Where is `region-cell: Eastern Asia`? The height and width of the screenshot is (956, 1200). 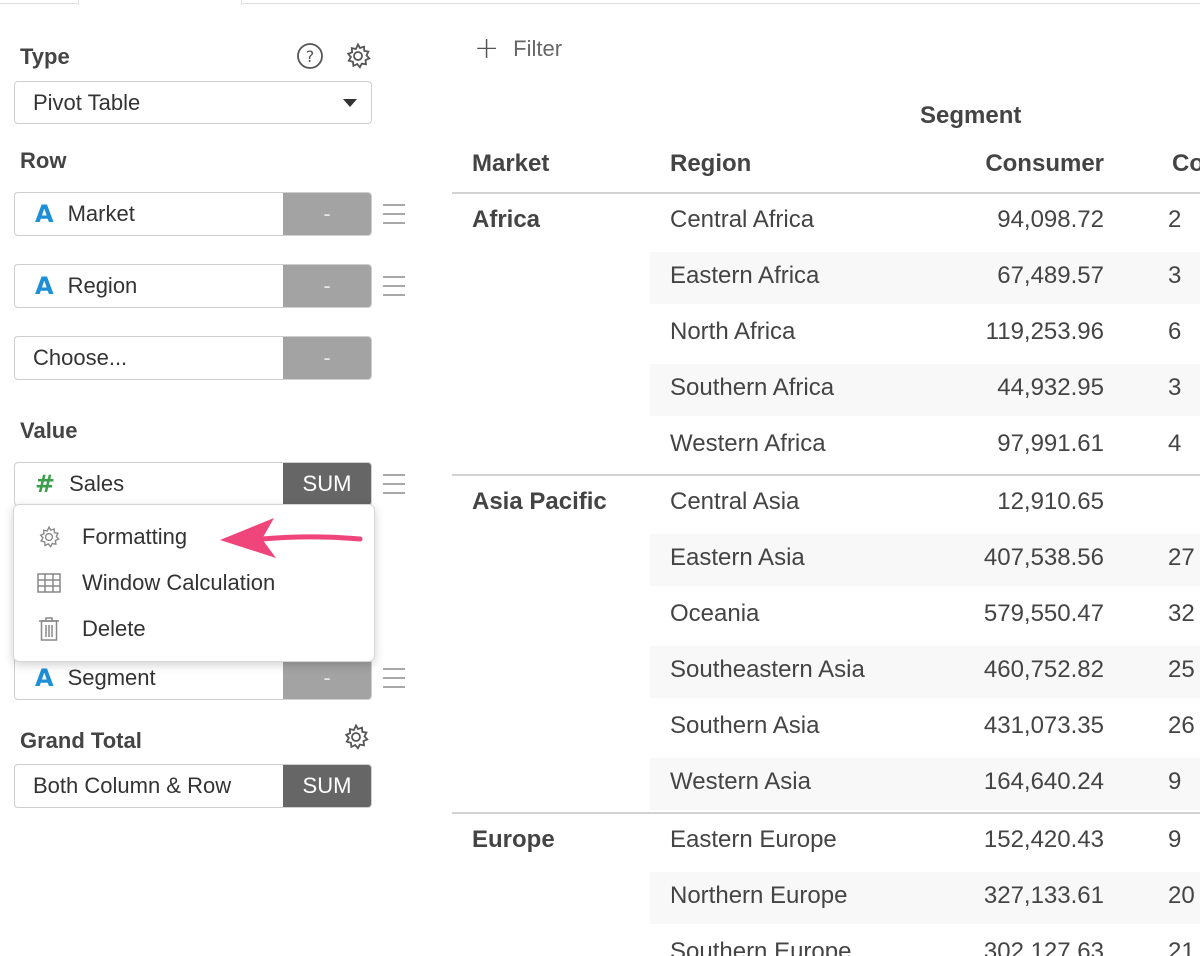 region-cell: Eastern Asia is located at coordinates (737, 557).